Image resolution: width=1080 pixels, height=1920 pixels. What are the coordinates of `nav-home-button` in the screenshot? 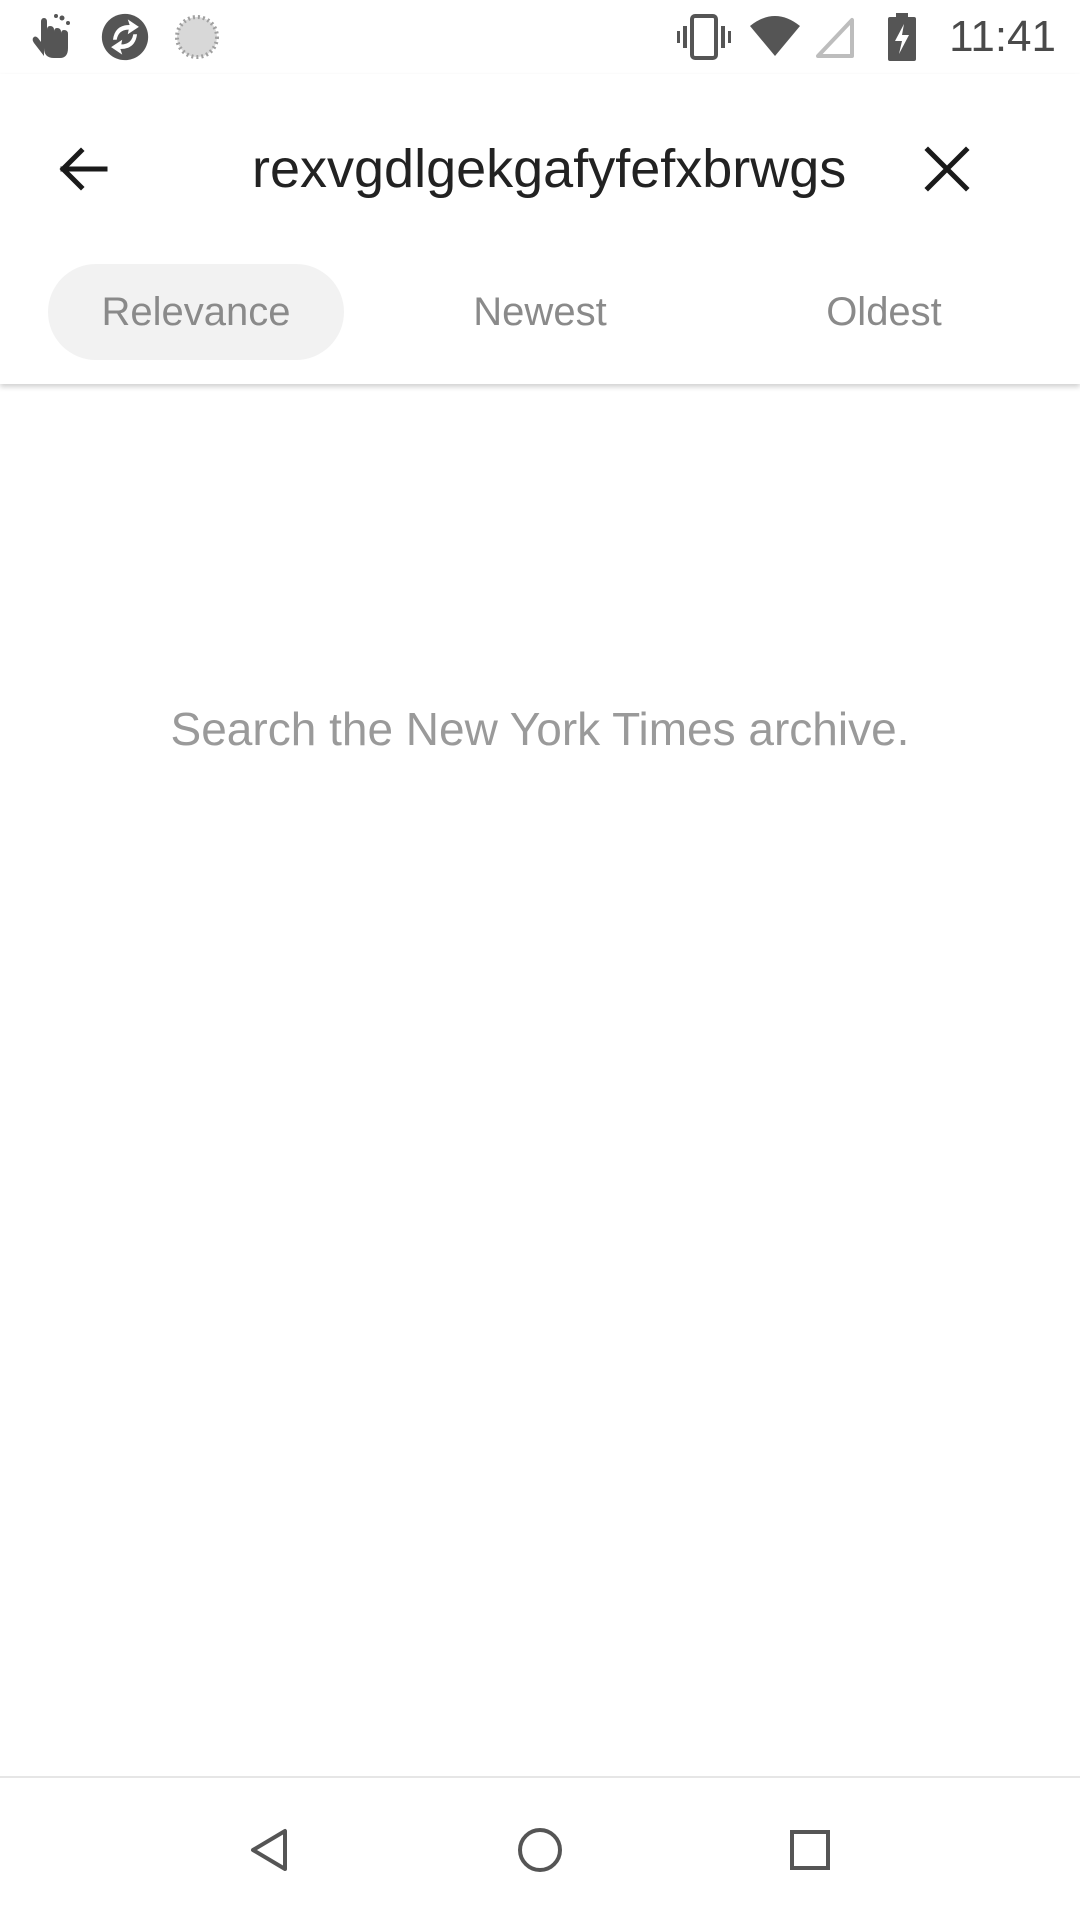 It's located at (540, 1850).